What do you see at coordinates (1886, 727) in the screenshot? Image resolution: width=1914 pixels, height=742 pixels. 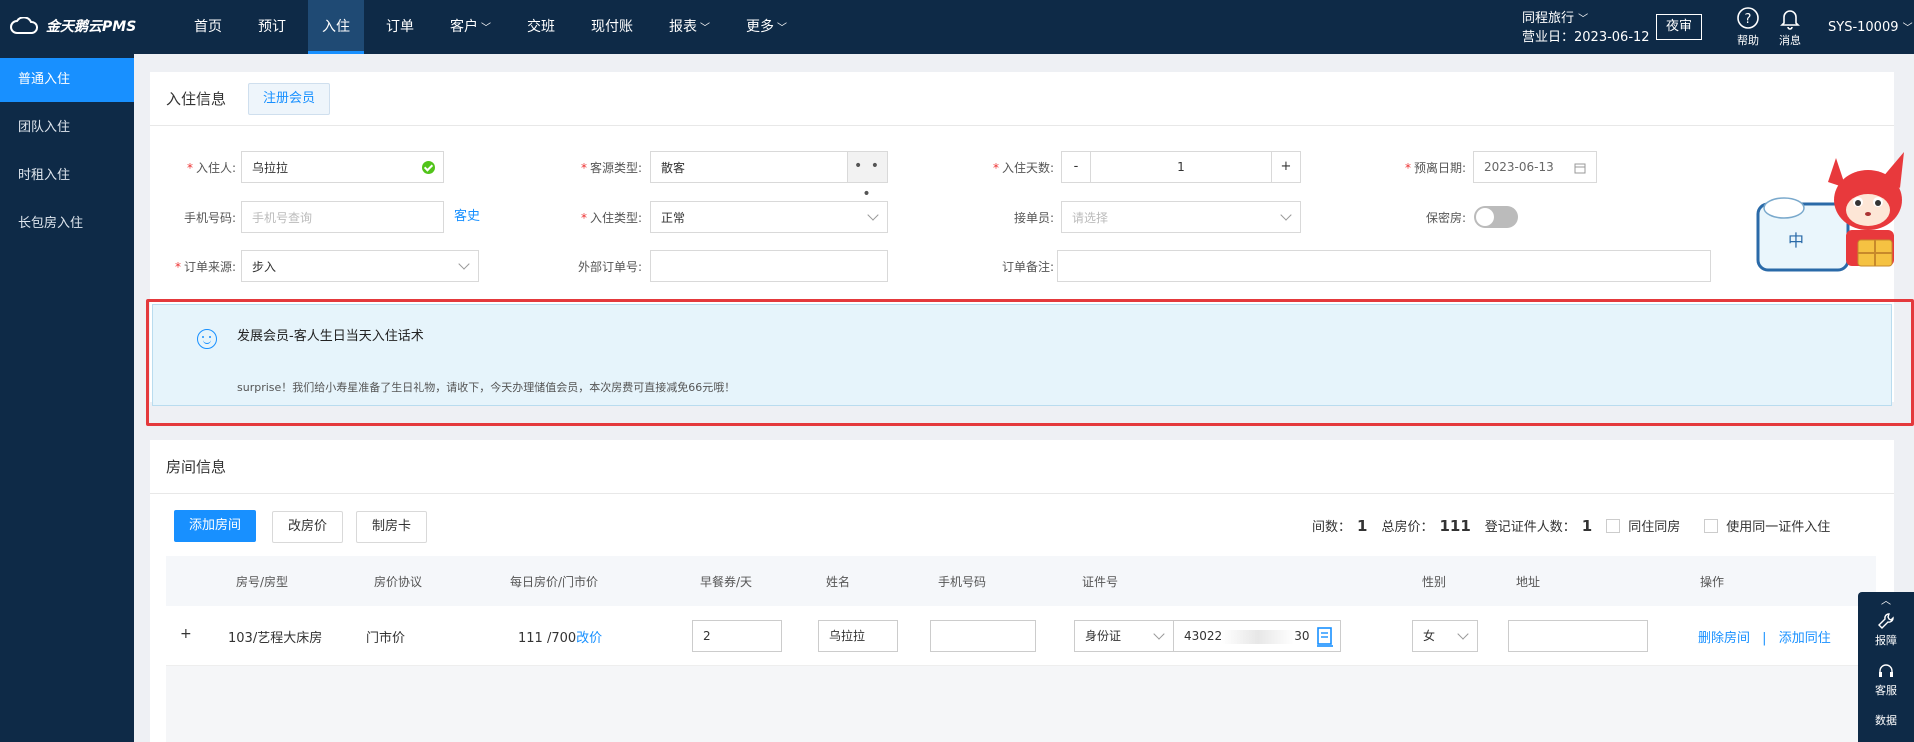 I see `data-button: 数据` at bounding box center [1886, 727].